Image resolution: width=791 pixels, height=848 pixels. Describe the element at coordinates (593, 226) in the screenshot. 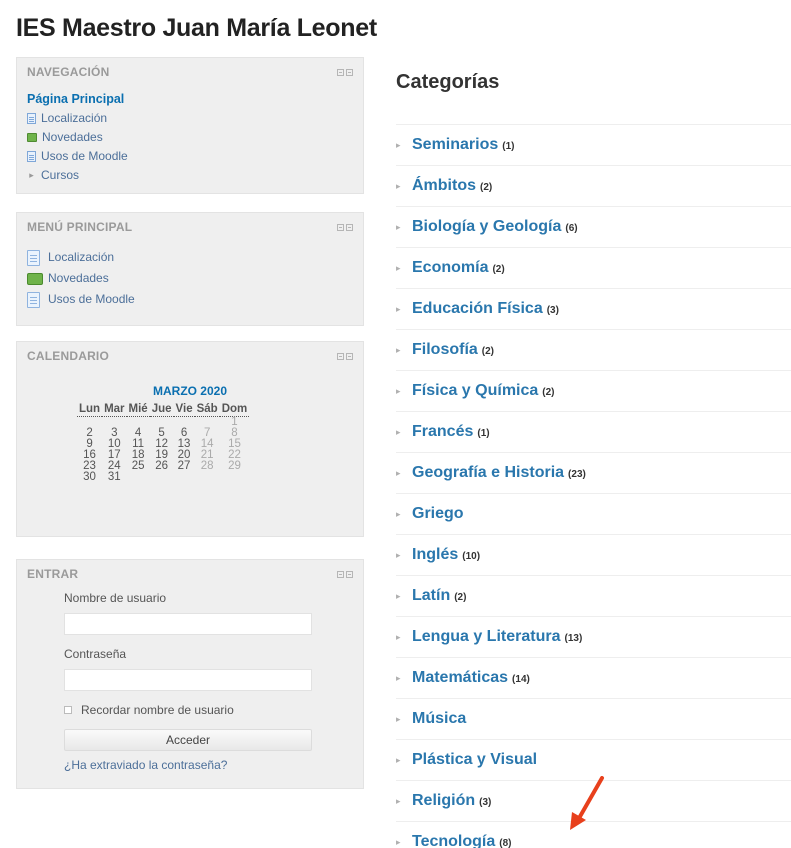

I see `category-row: ▸ Biología y Geología (6)` at that location.